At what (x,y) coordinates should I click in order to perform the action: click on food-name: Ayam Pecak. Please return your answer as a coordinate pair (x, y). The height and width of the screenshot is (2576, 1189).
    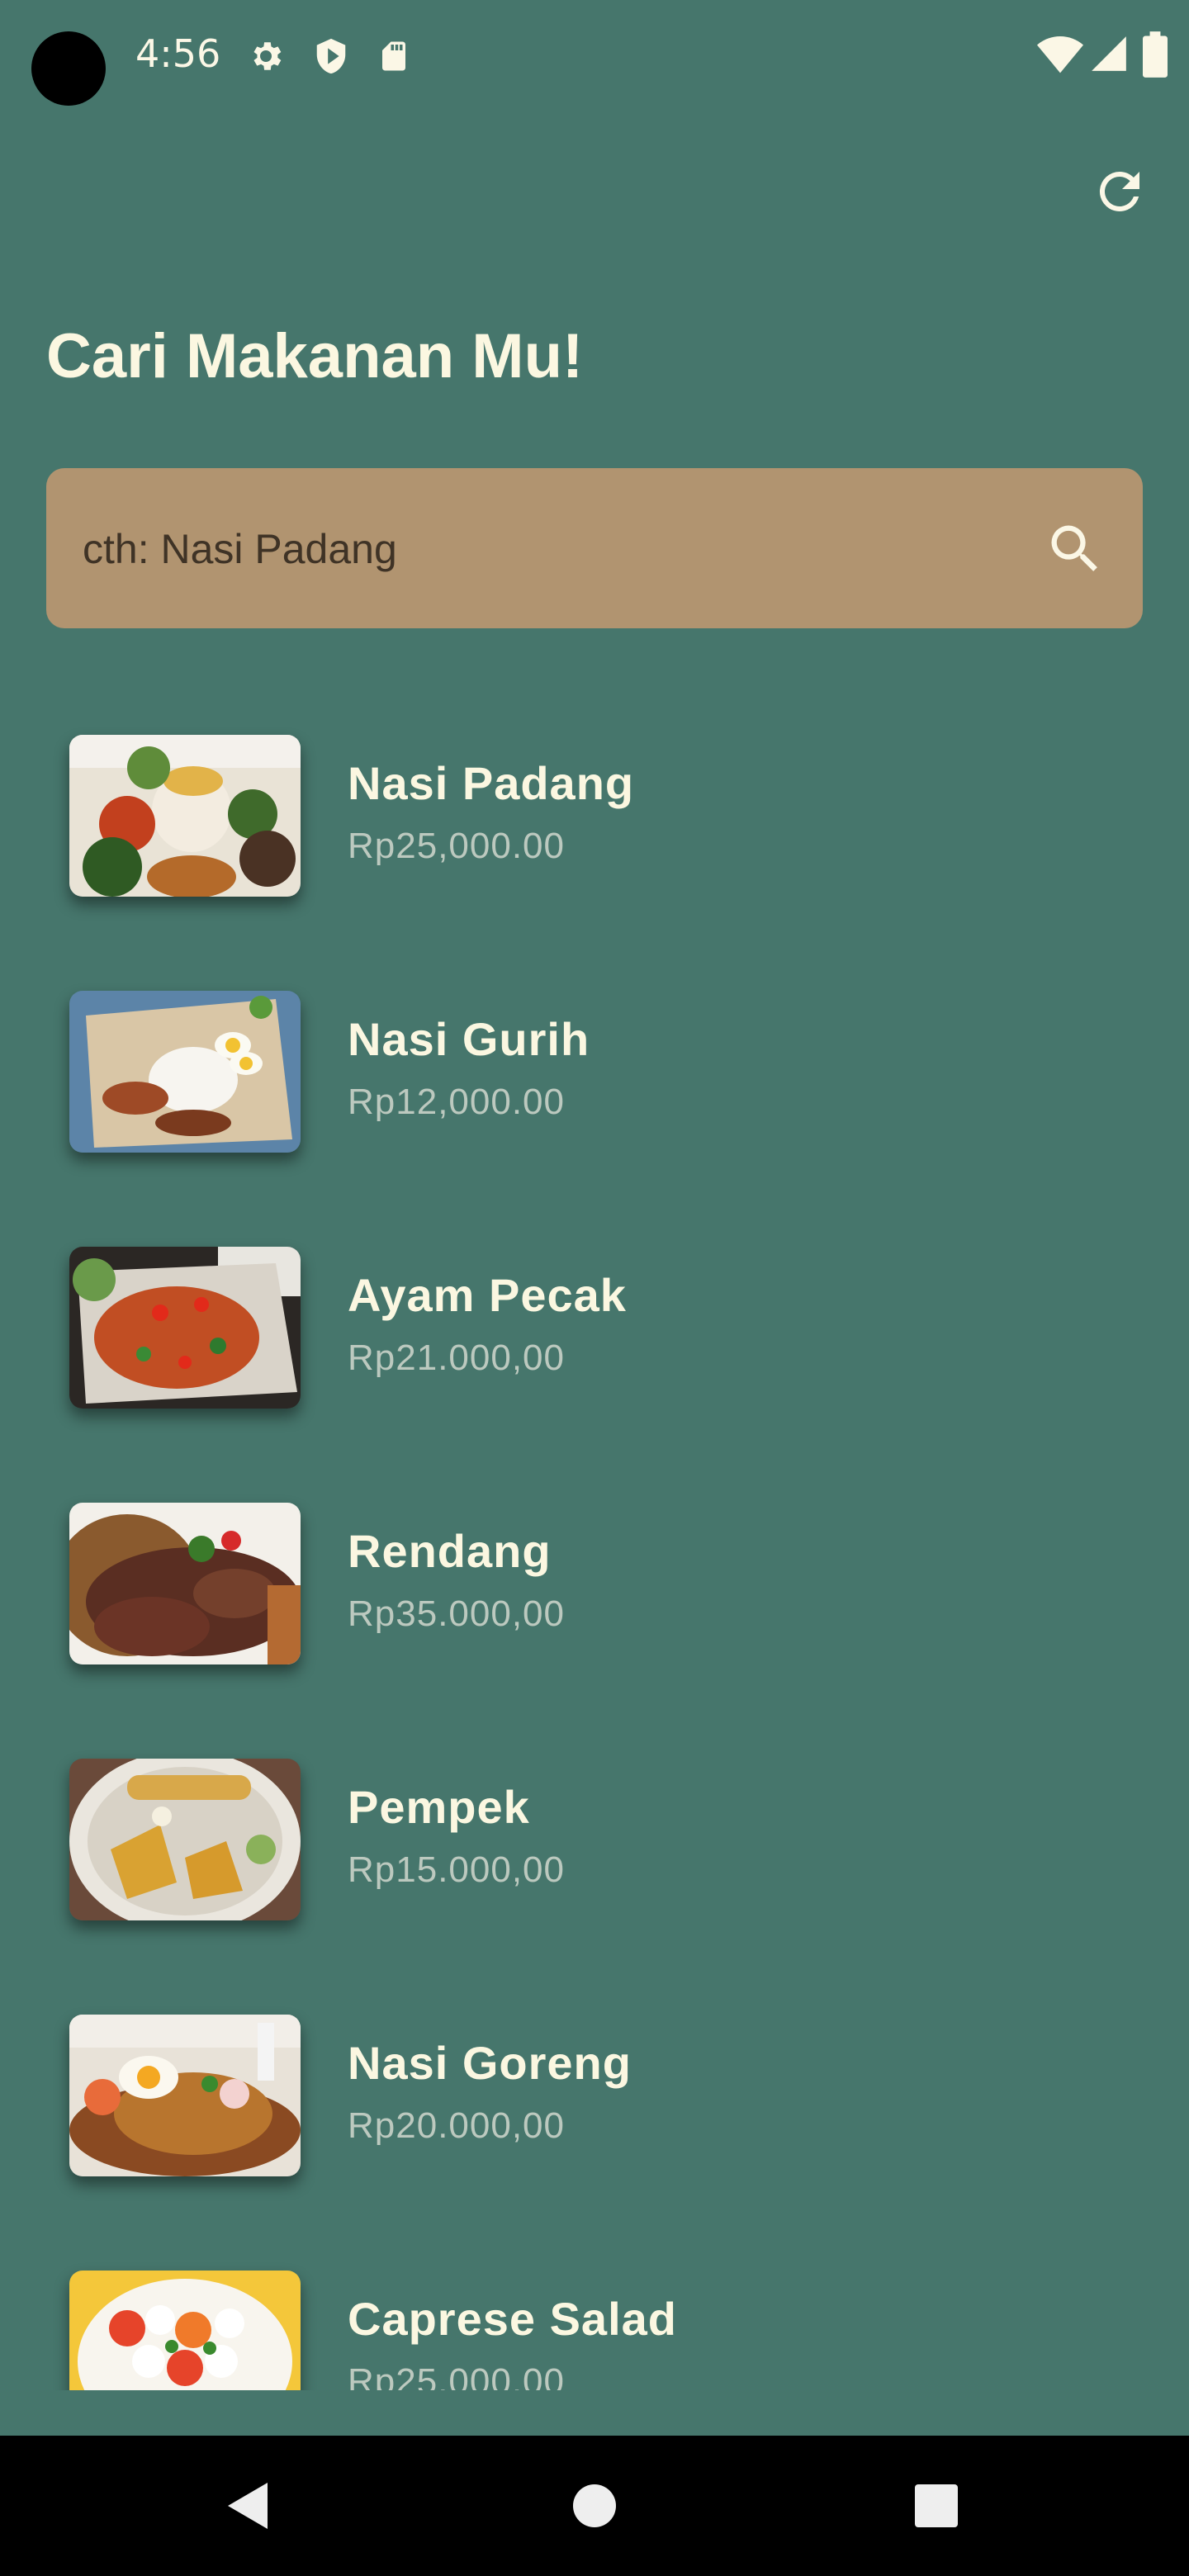
    Looking at the image, I should click on (487, 1295).